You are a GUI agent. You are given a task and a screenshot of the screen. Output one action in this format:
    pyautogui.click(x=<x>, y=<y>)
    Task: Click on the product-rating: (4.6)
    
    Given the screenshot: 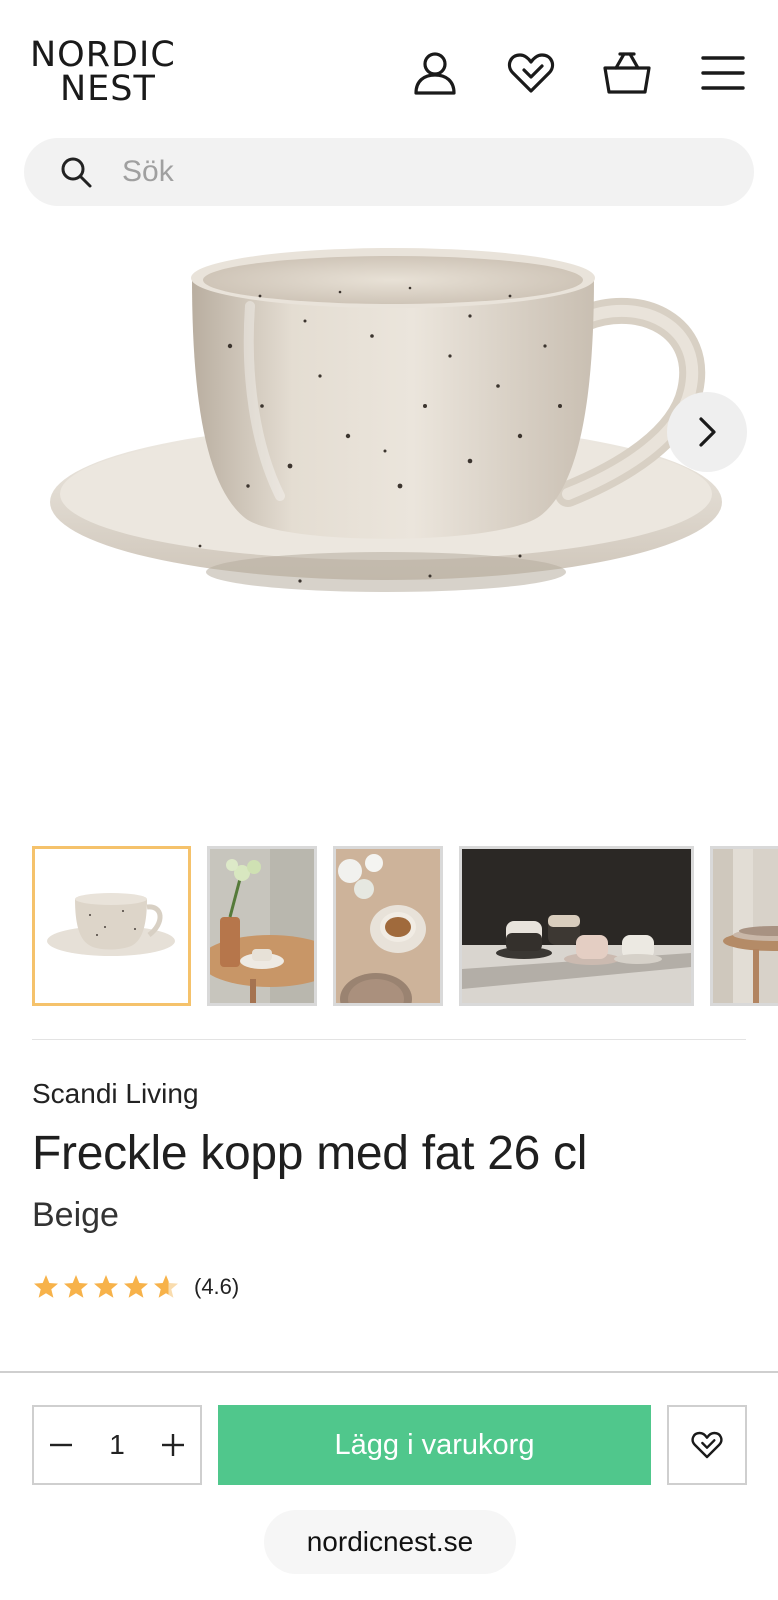 What is the action you would take?
    pyautogui.click(x=135, y=1287)
    